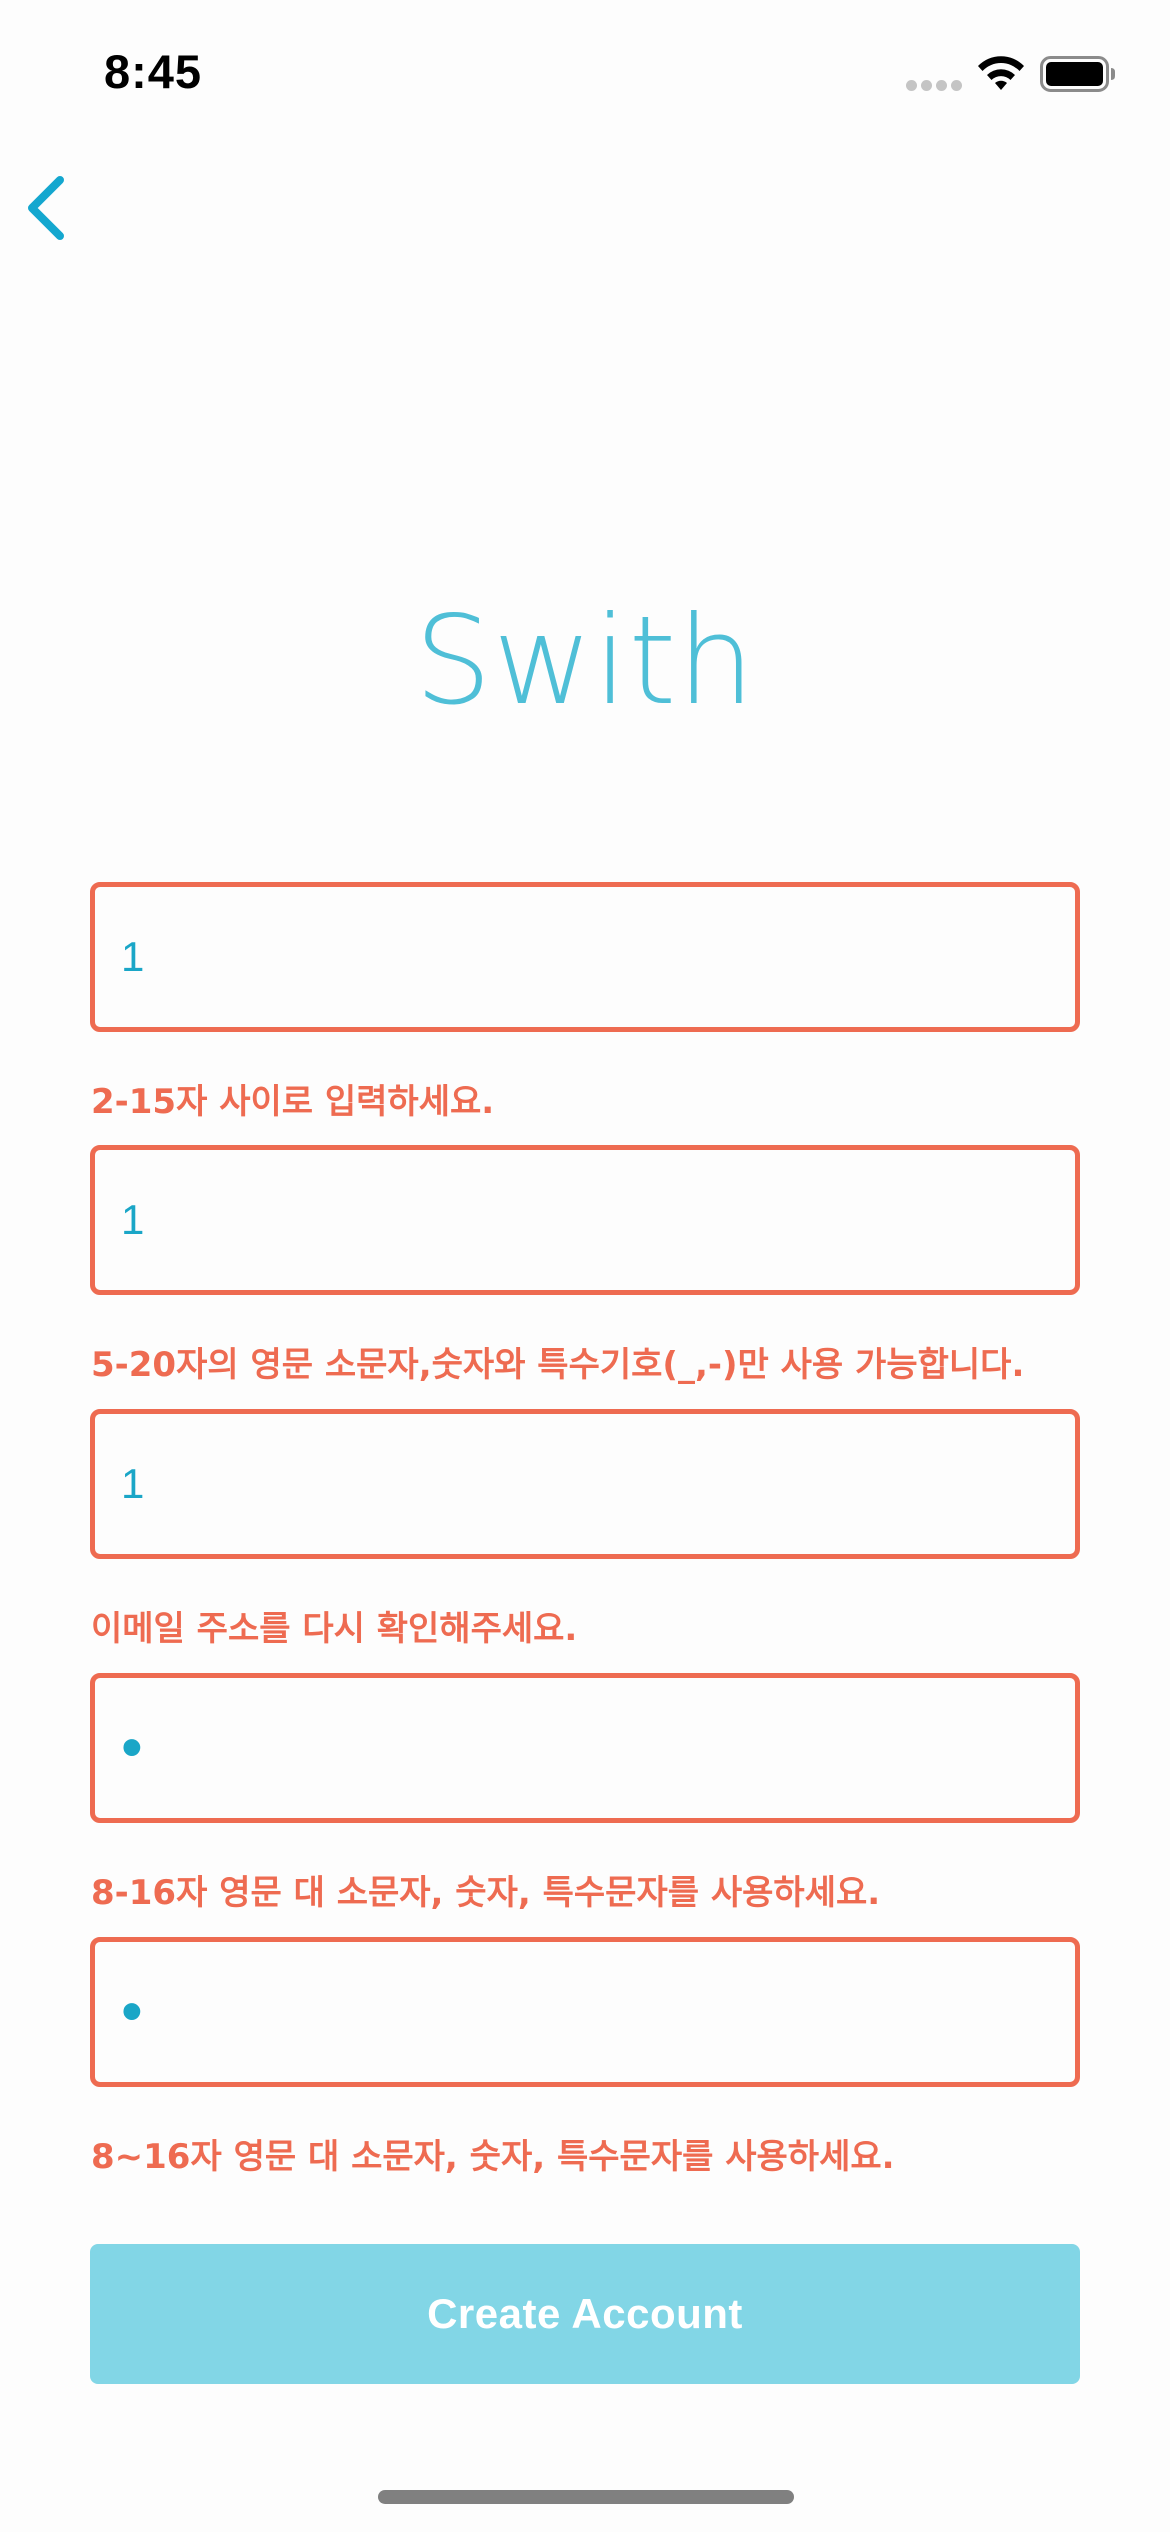  What do you see at coordinates (585, 2012) in the screenshot?
I see `confirm-password-field: •` at bounding box center [585, 2012].